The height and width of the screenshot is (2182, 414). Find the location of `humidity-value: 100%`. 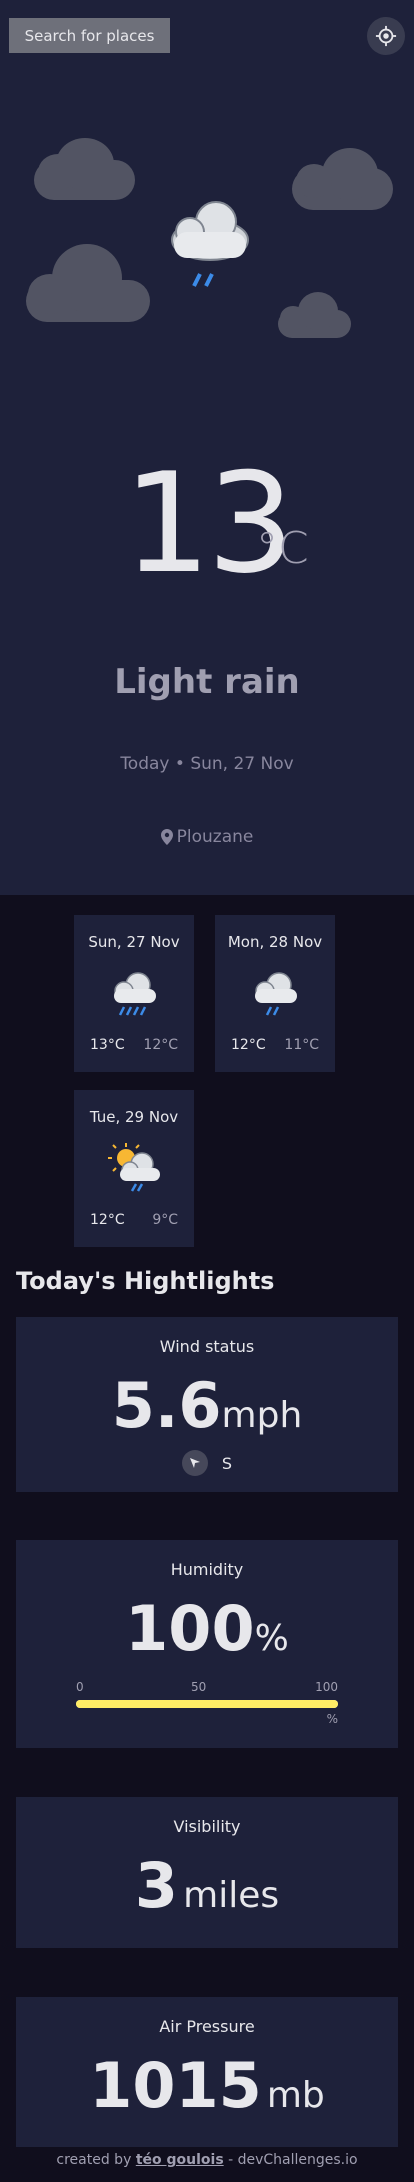

humidity-value: 100% is located at coordinates (207, 1628).